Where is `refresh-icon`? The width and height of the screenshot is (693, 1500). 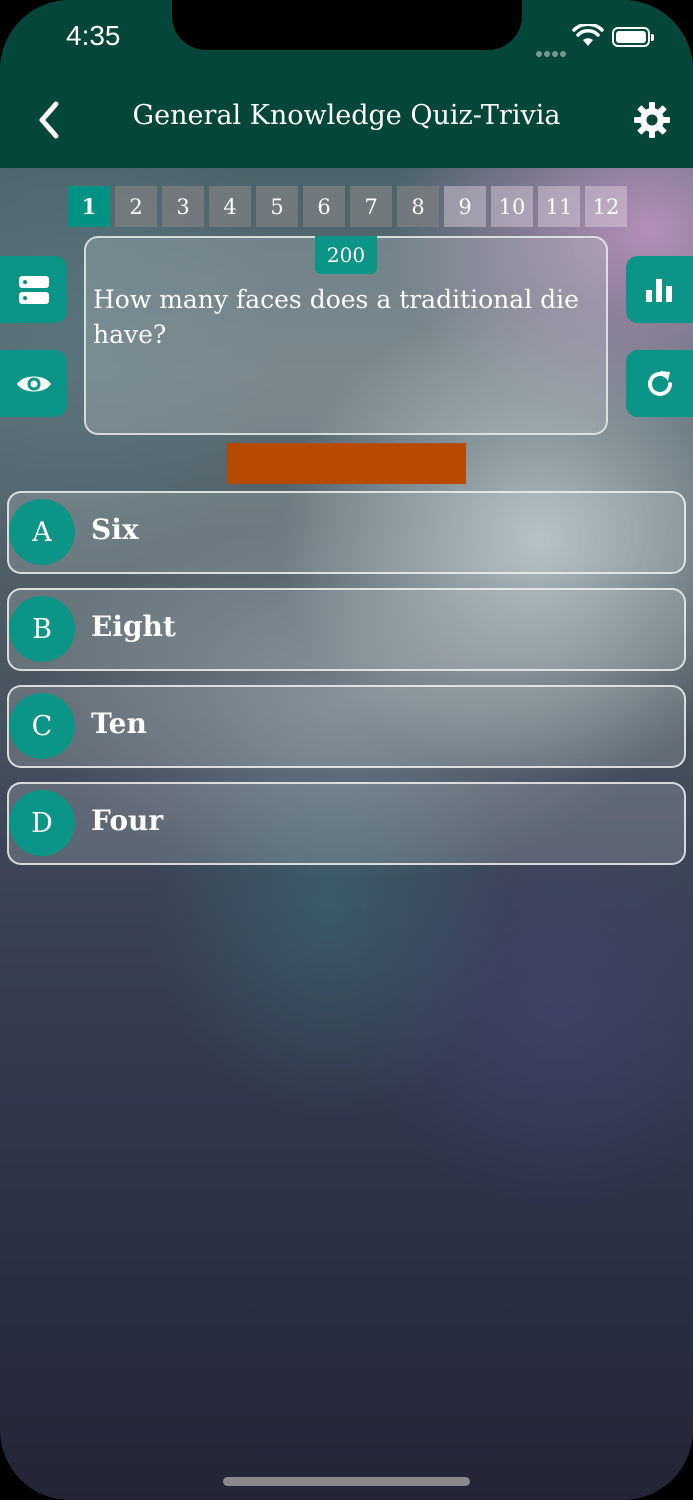
refresh-icon is located at coordinates (659, 383).